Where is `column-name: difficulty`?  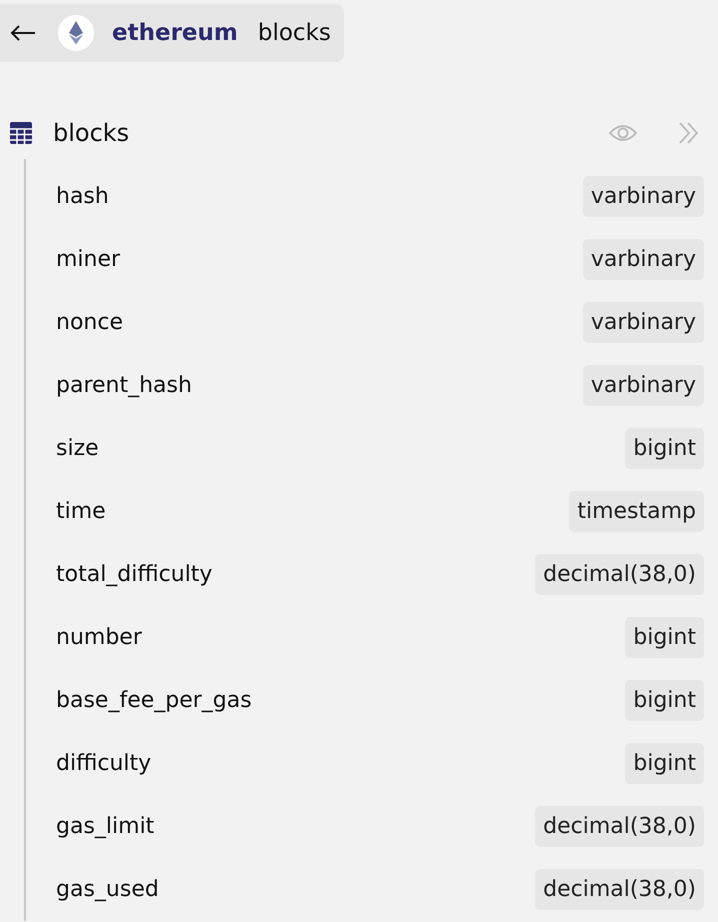 column-name: difficulty is located at coordinates (104, 763).